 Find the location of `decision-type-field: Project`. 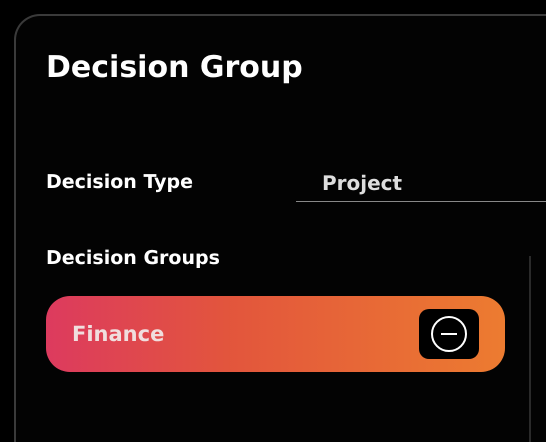

decision-type-field: Project is located at coordinates (421, 186).